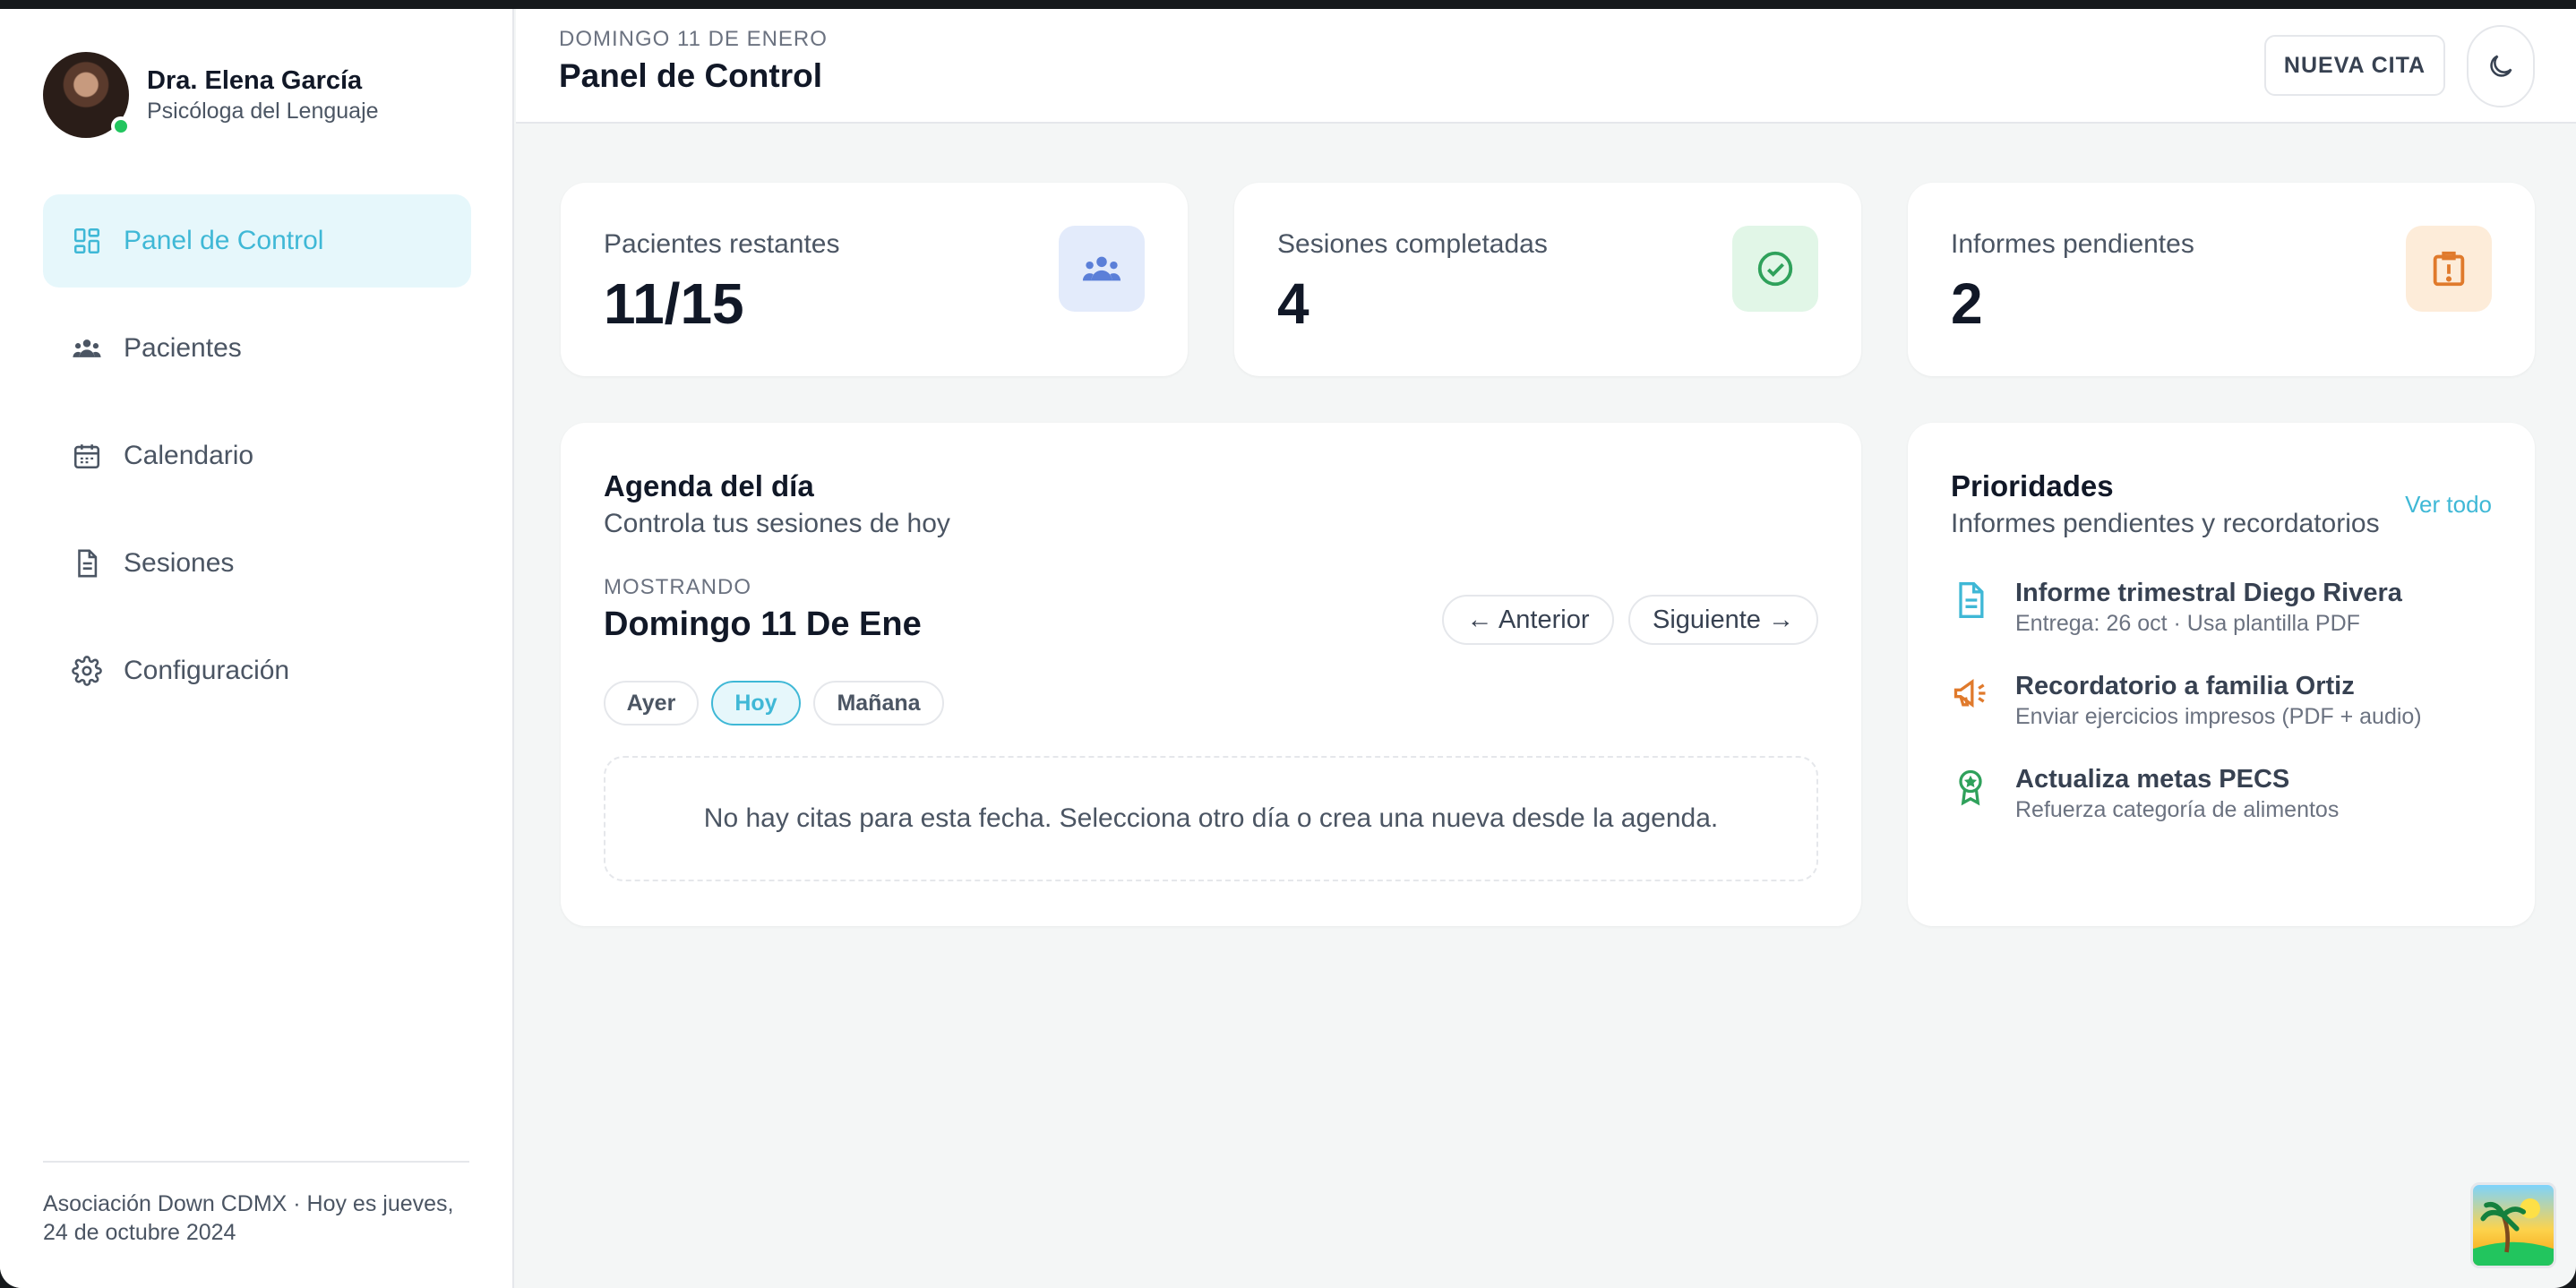  What do you see at coordinates (257, 348) in the screenshot?
I see `sidebar-item-pacientes: Pacientes` at bounding box center [257, 348].